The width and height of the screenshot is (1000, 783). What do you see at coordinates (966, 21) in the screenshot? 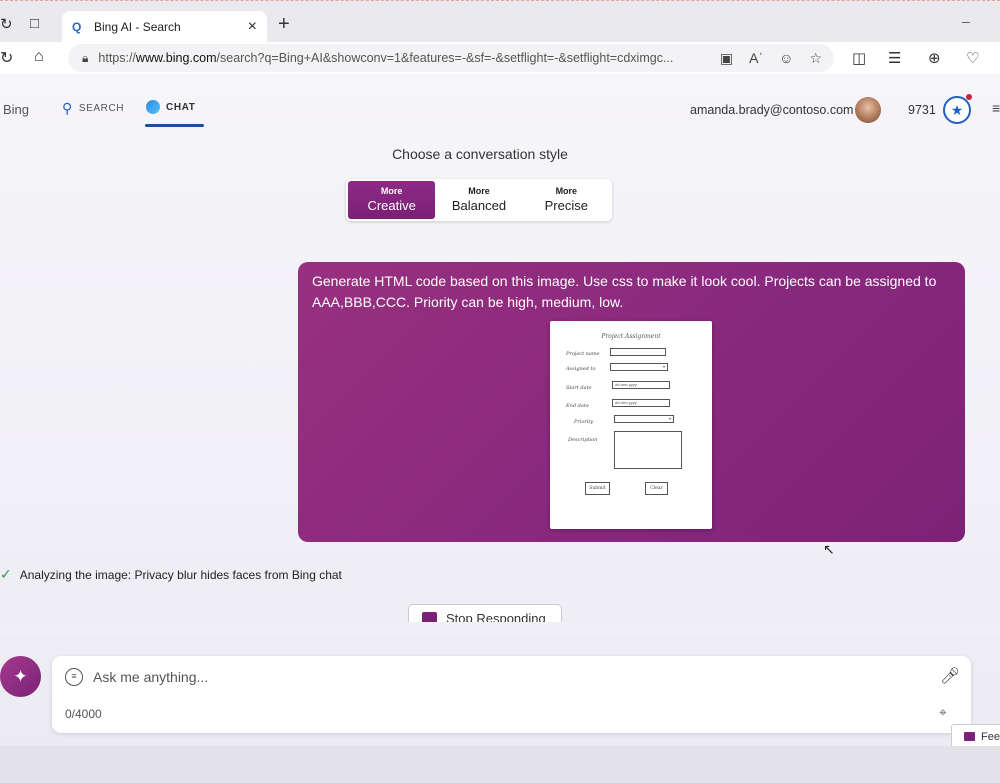
I see `minimize-icon: –` at bounding box center [966, 21].